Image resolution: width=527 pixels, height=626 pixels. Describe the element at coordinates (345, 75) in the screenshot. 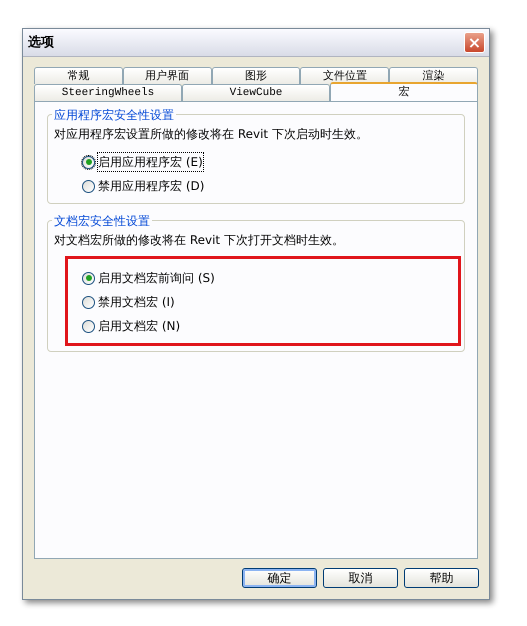

I see `tab: 文件位置` at that location.